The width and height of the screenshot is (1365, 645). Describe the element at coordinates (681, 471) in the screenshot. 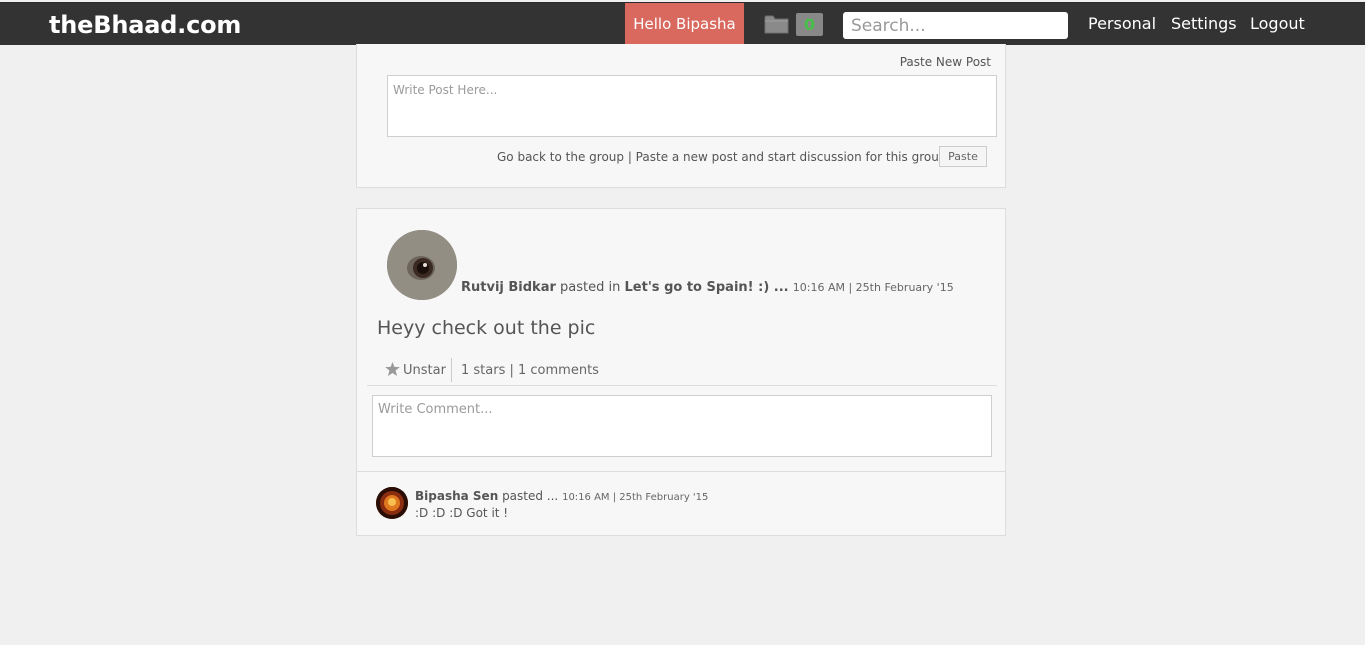

I see `comments-divider` at that location.